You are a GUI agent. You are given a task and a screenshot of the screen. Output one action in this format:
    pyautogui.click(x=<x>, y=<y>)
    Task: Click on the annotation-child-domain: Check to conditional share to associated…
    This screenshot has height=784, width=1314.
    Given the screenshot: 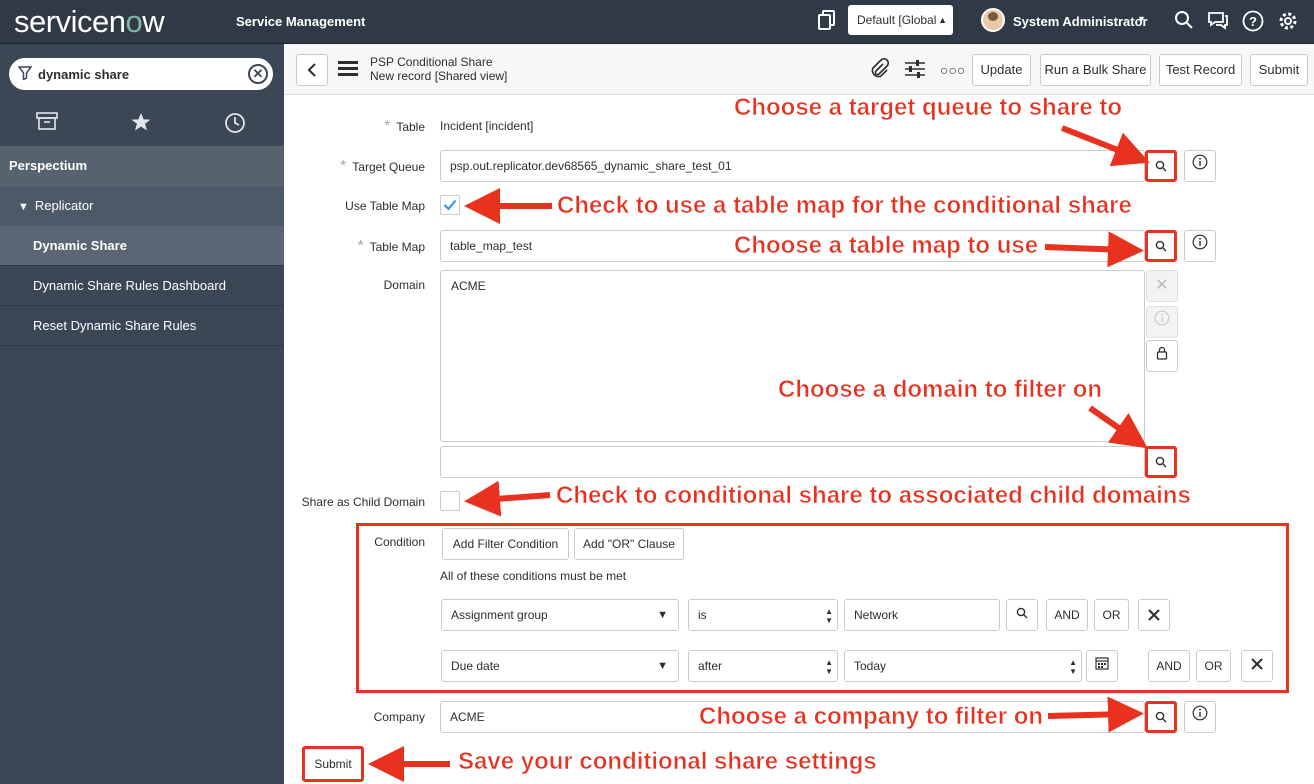 What is the action you would take?
    pyautogui.click(x=873, y=496)
    